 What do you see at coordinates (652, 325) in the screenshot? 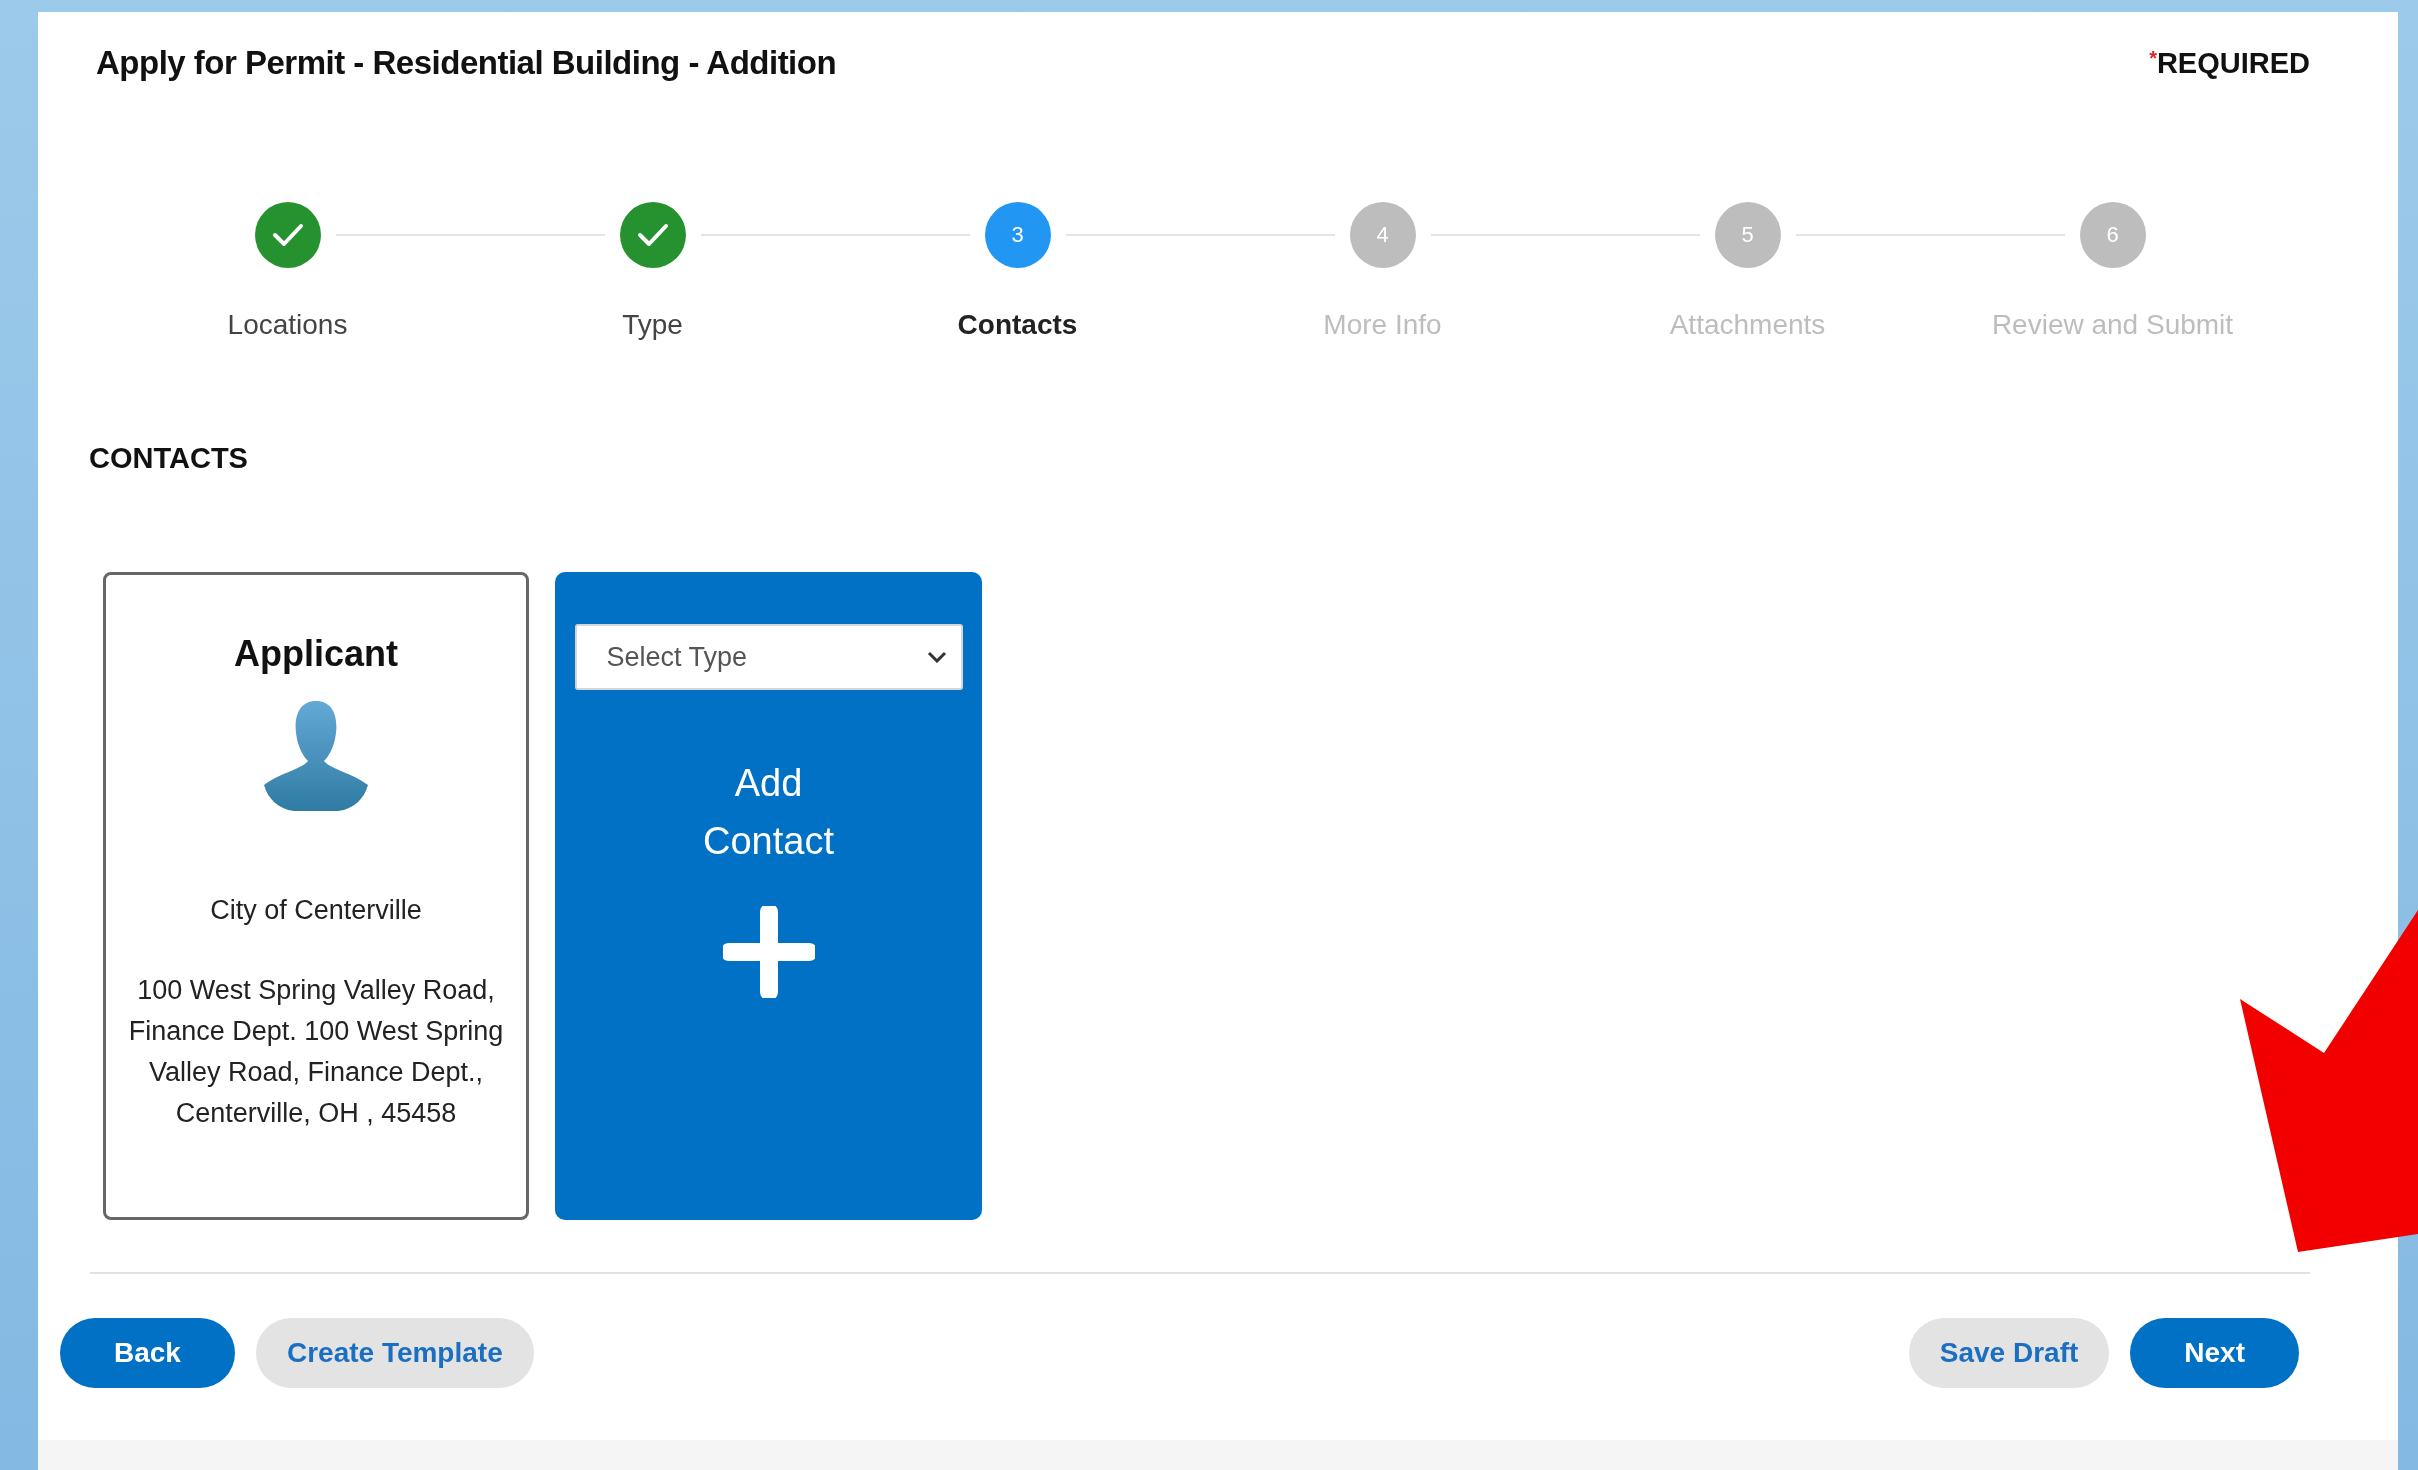
I see `step-label: Type` at bounding box center [652, 325].